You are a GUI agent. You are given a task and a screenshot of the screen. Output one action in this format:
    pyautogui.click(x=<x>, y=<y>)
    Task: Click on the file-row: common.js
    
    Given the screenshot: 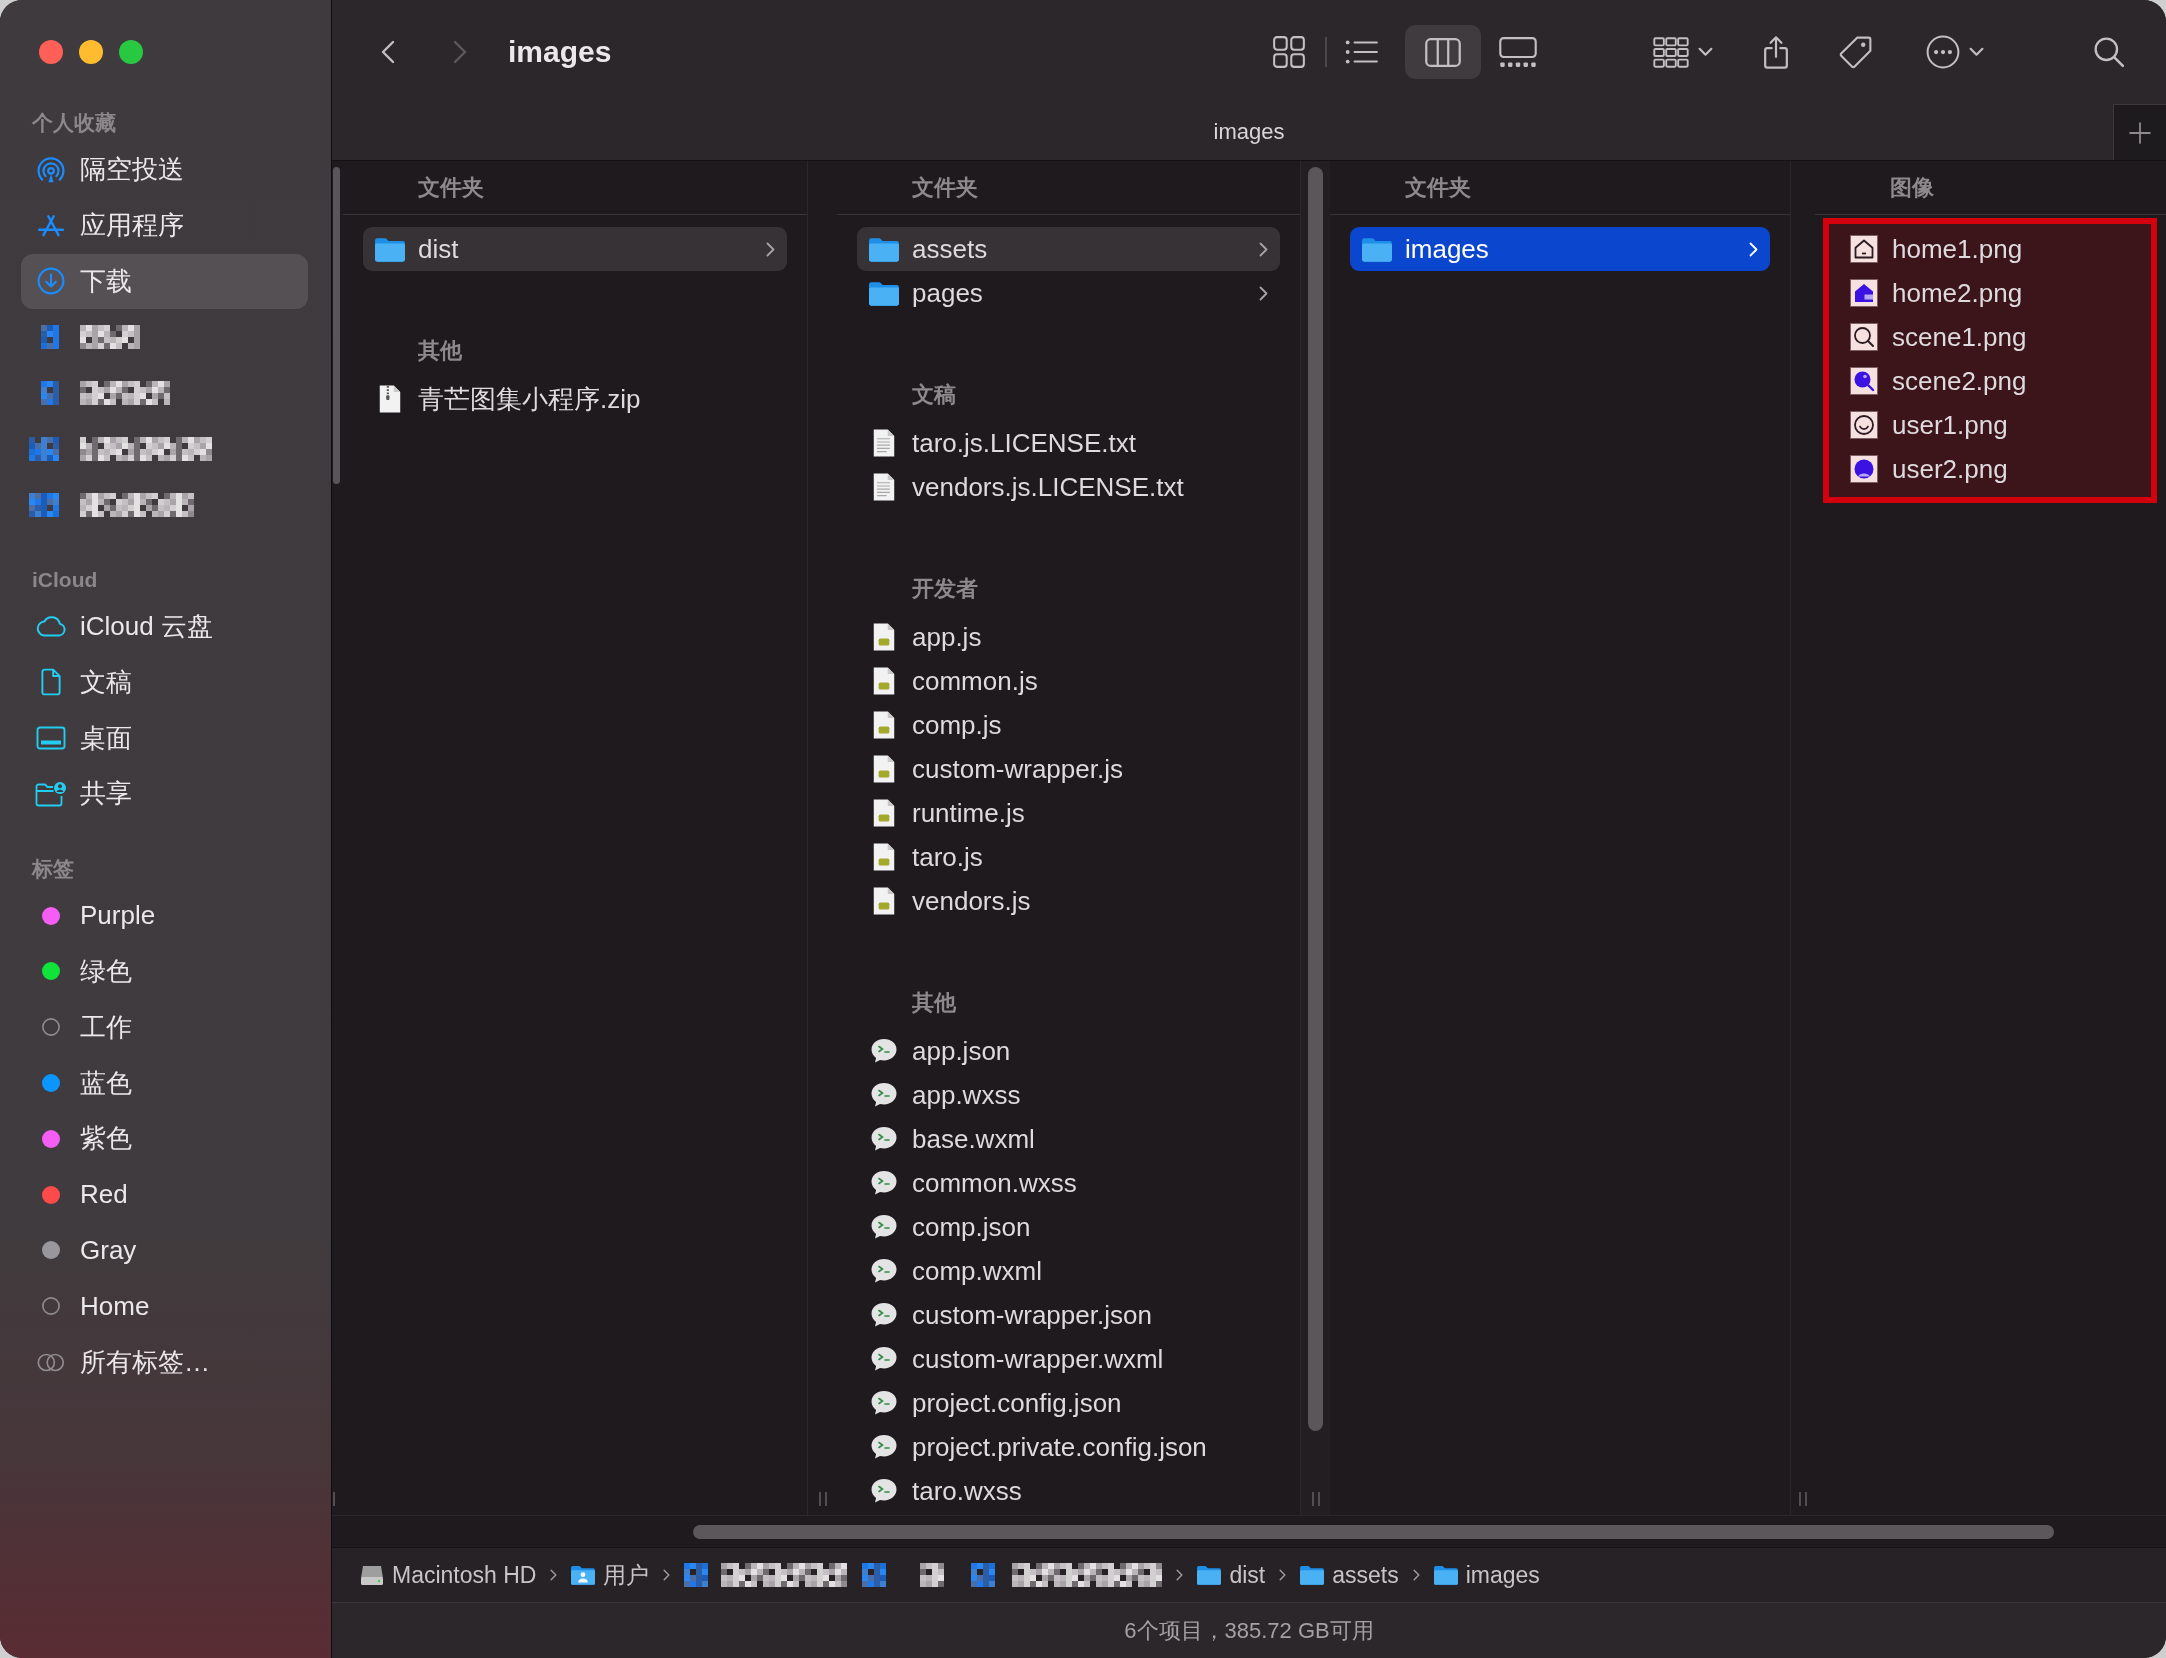 What is the action you would take?
    pyautogui.click(x=1068, y=681)
    